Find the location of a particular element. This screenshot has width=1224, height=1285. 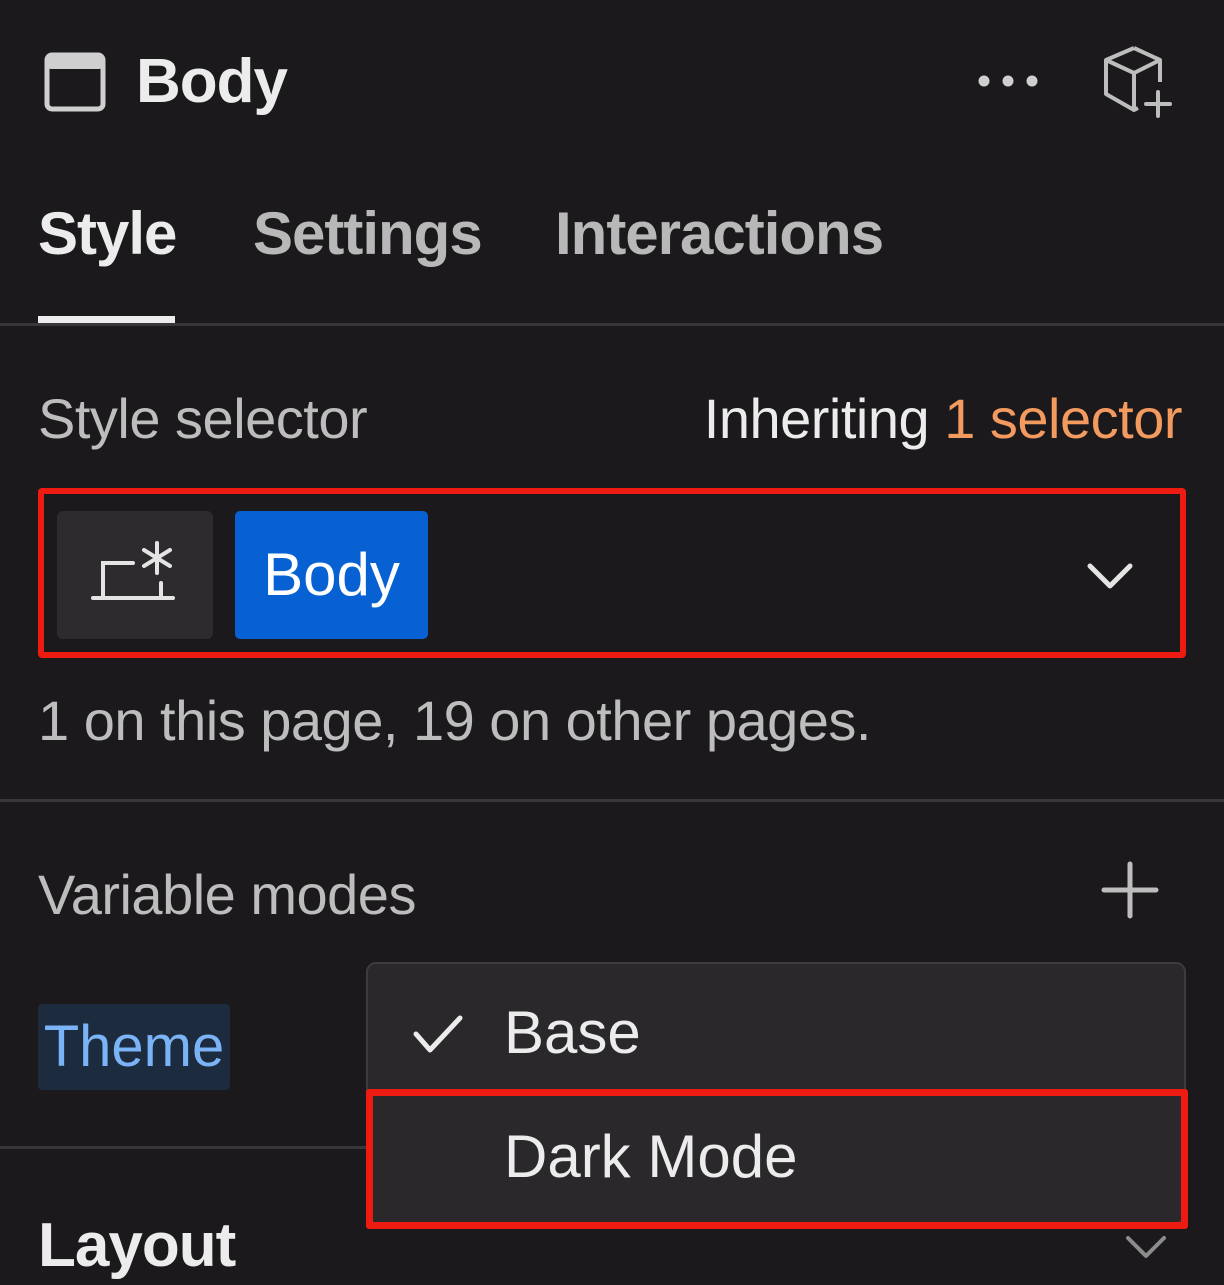

tab-style: Style is located at coordinates (107, 234).